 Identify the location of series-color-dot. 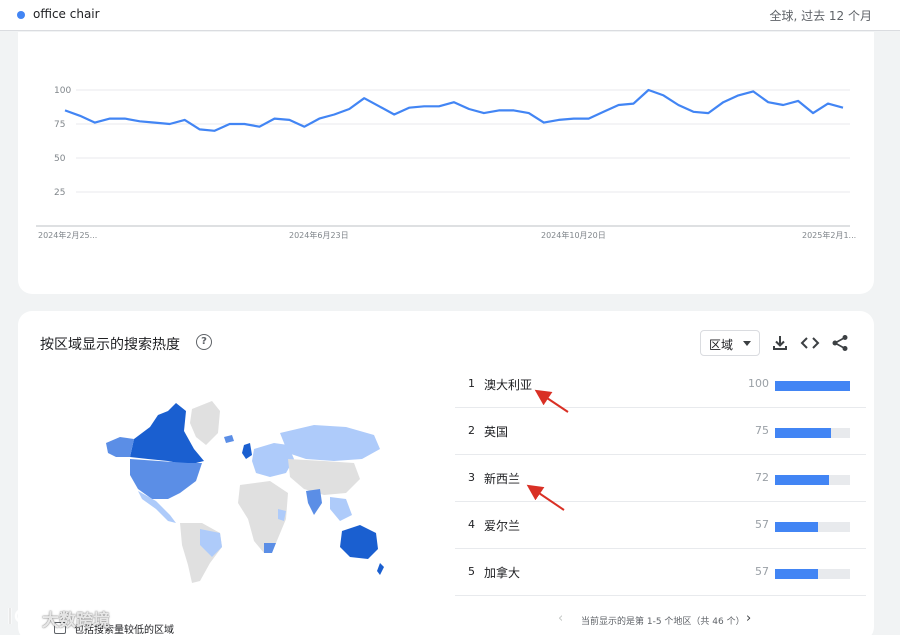
(21, 15).